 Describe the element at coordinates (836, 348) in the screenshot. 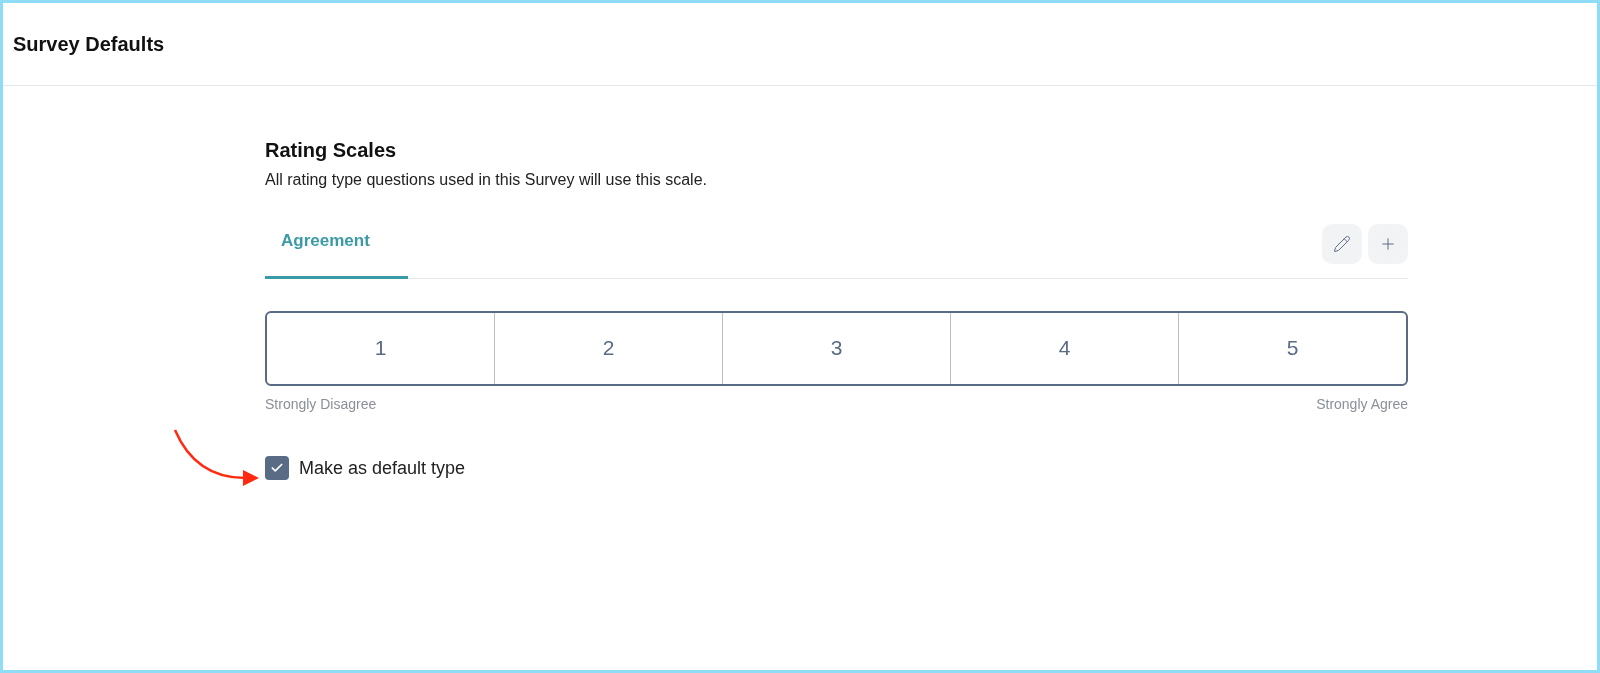

I see `scale-option: 3` at that location.